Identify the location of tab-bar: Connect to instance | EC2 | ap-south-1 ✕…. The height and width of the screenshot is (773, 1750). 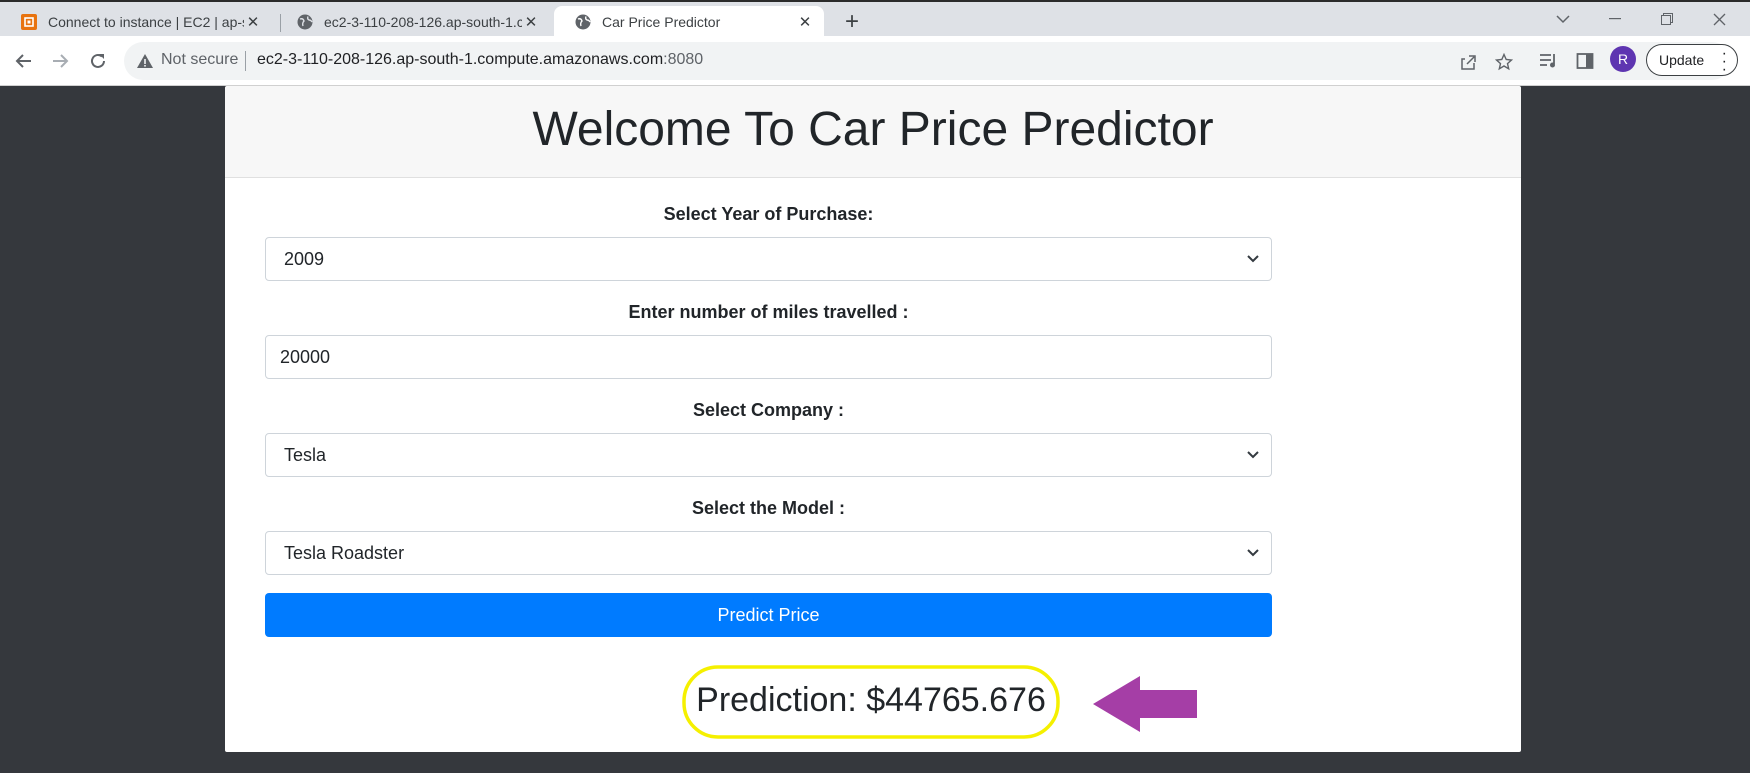
(875, 19).